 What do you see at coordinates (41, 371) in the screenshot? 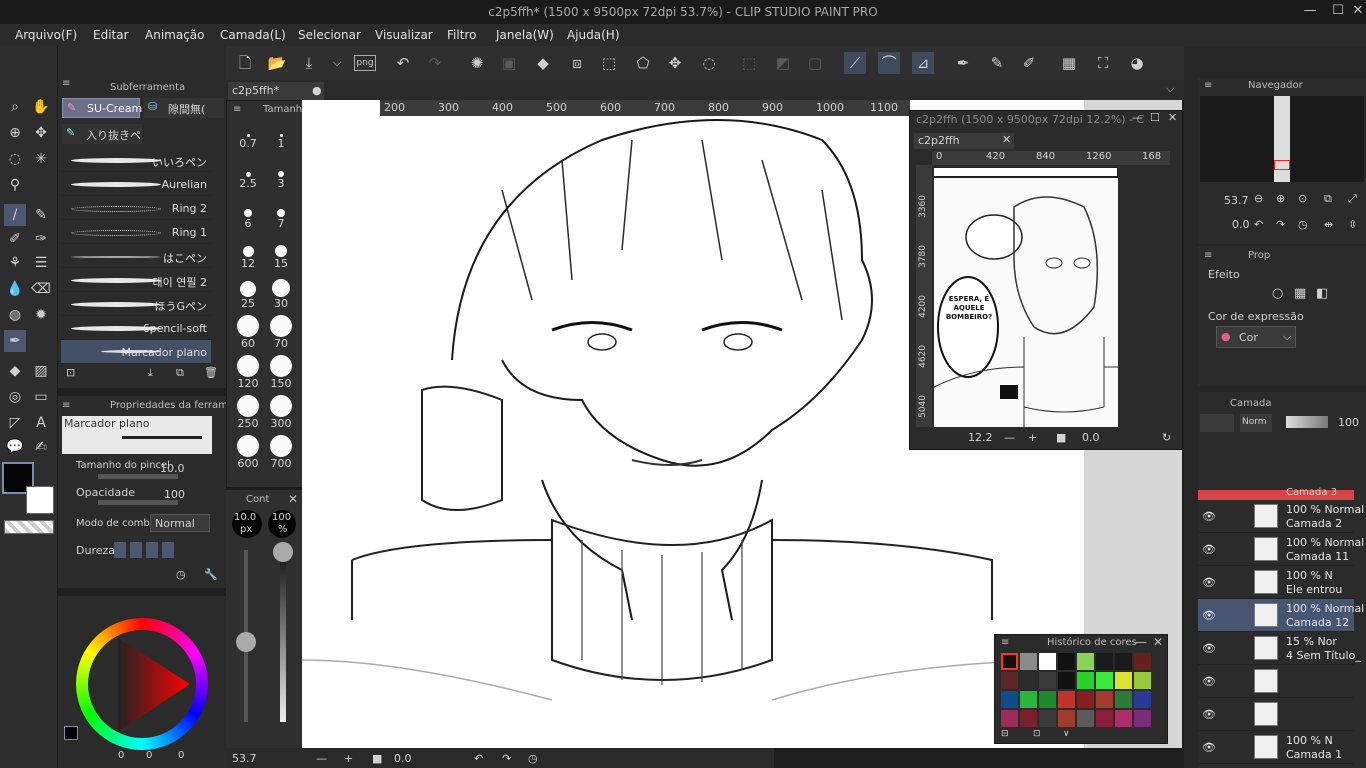
I see `gradient-icon: ▨` at bounding box center [41, 371].